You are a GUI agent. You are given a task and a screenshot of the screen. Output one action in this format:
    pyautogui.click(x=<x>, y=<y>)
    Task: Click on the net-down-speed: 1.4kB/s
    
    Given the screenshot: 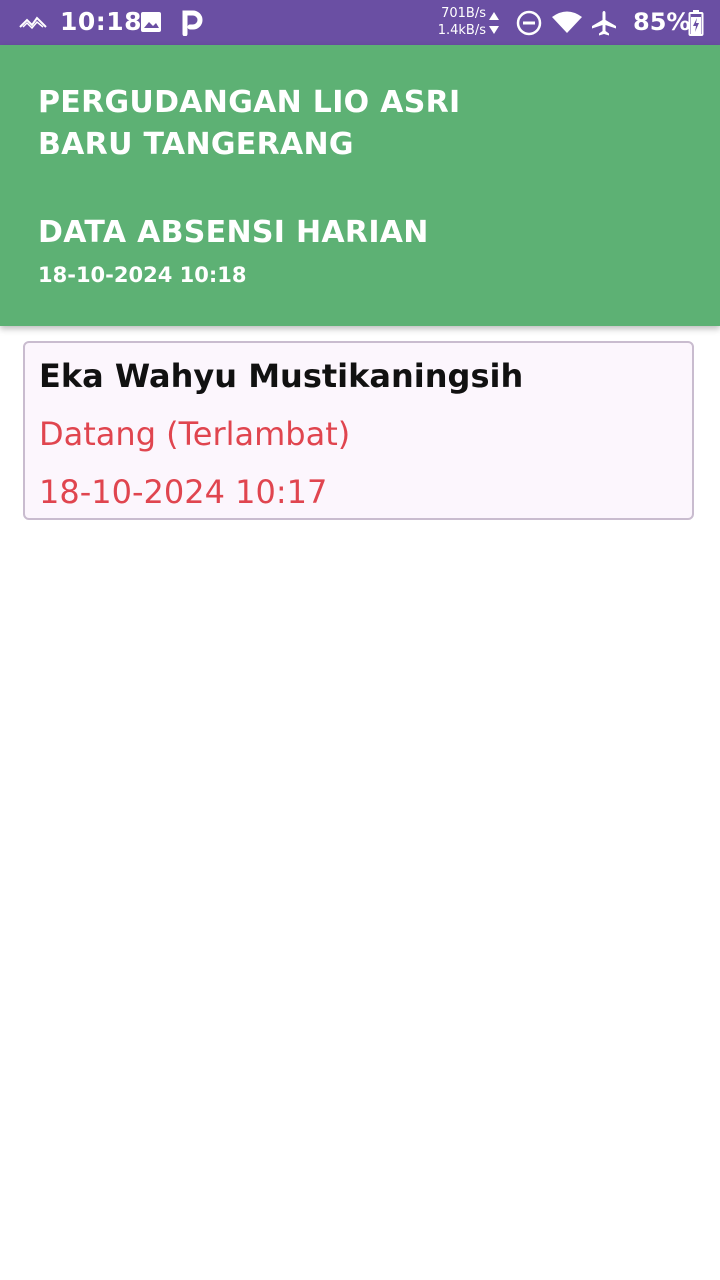 What is the action you would take?
    pyautogui.click(x=461, y=30)
    